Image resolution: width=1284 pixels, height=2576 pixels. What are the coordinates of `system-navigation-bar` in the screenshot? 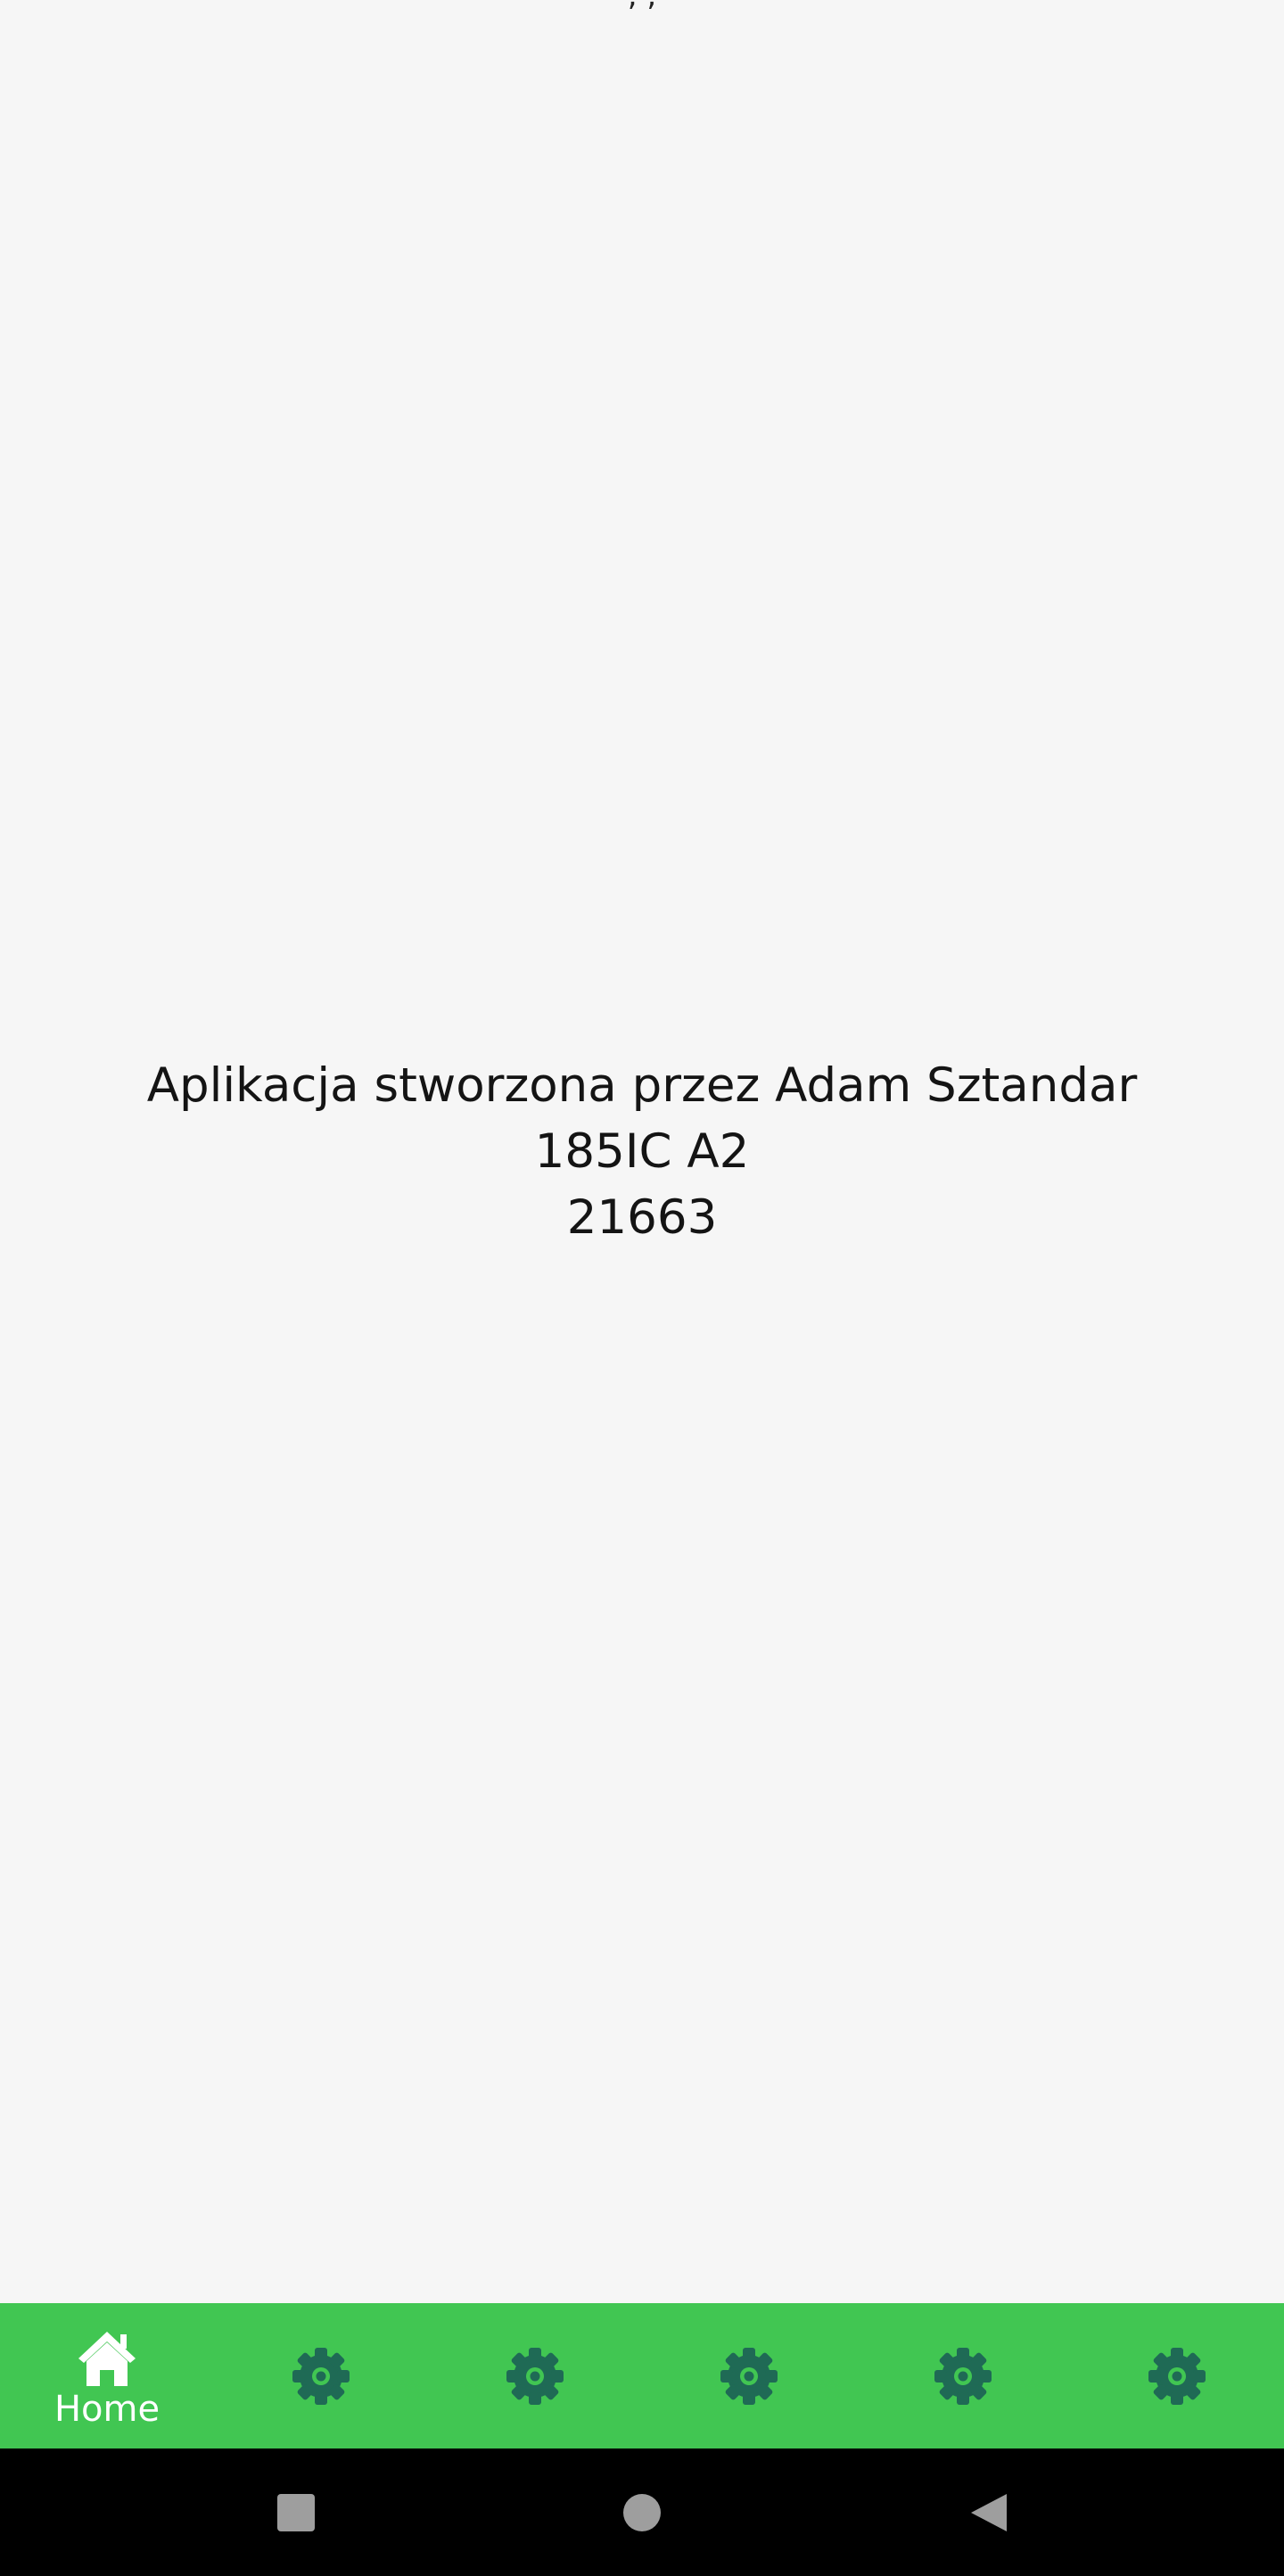 It's located at (642, 2512).